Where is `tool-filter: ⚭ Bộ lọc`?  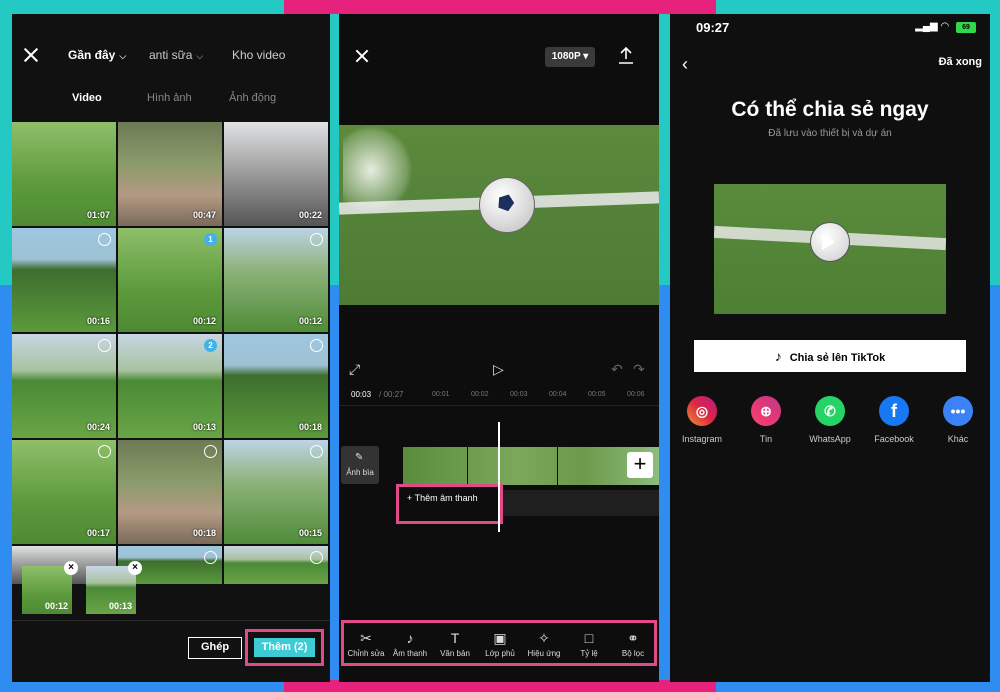 tool-filter: ⚭ Bộ lọc is located at coordinates (633, 643).